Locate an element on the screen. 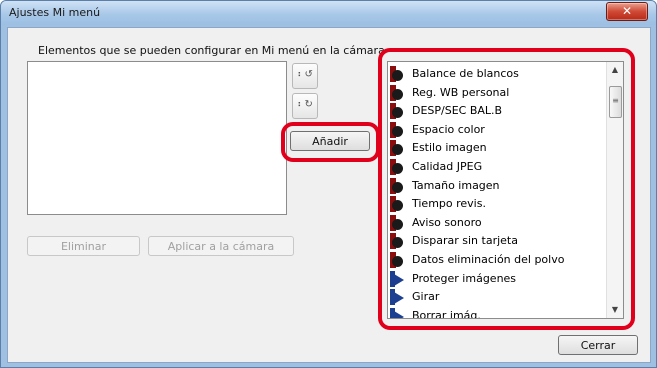  list-item-label: Proteger imágenes is located at coordinates (464, 278).